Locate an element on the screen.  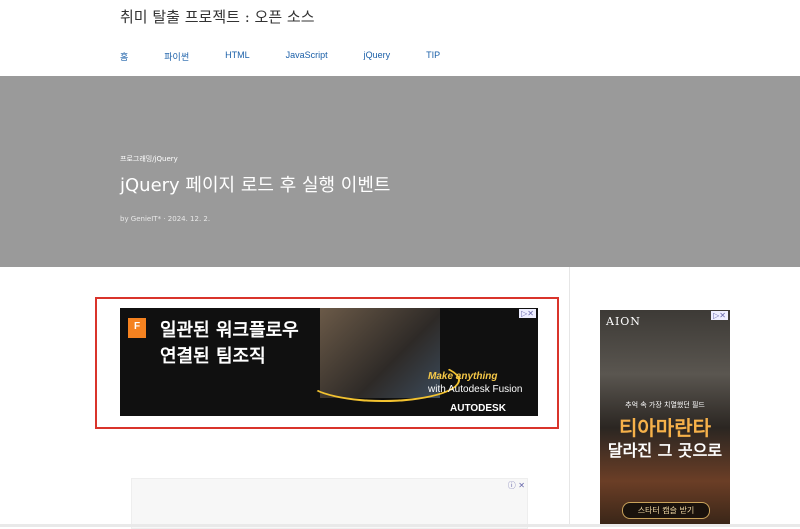
post-title: jQuery 페이지 로드 후 실행 이벤트 is located at coordinates (255, 185).